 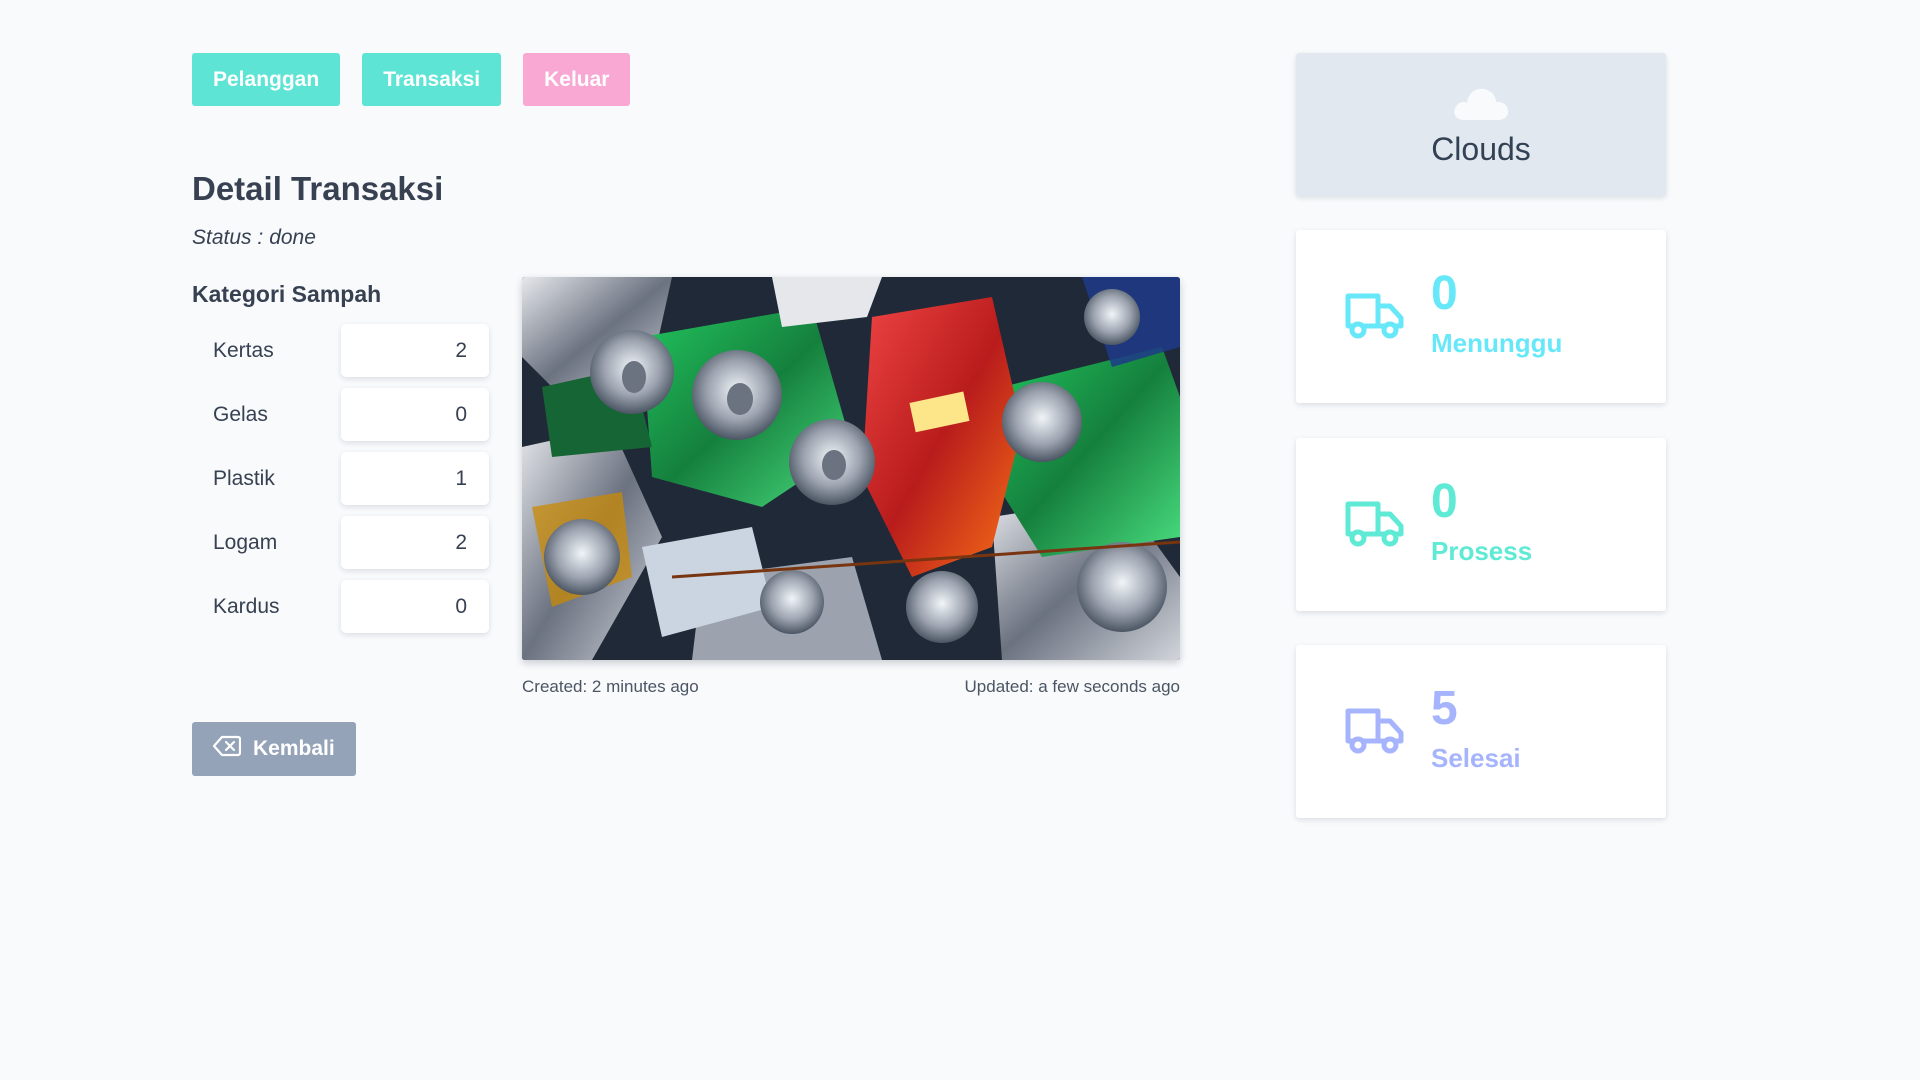 What do you see at coordinates (245, 542) in the screenshot?
I see `kategori-label: Logam` at bounding box center [245, 542].